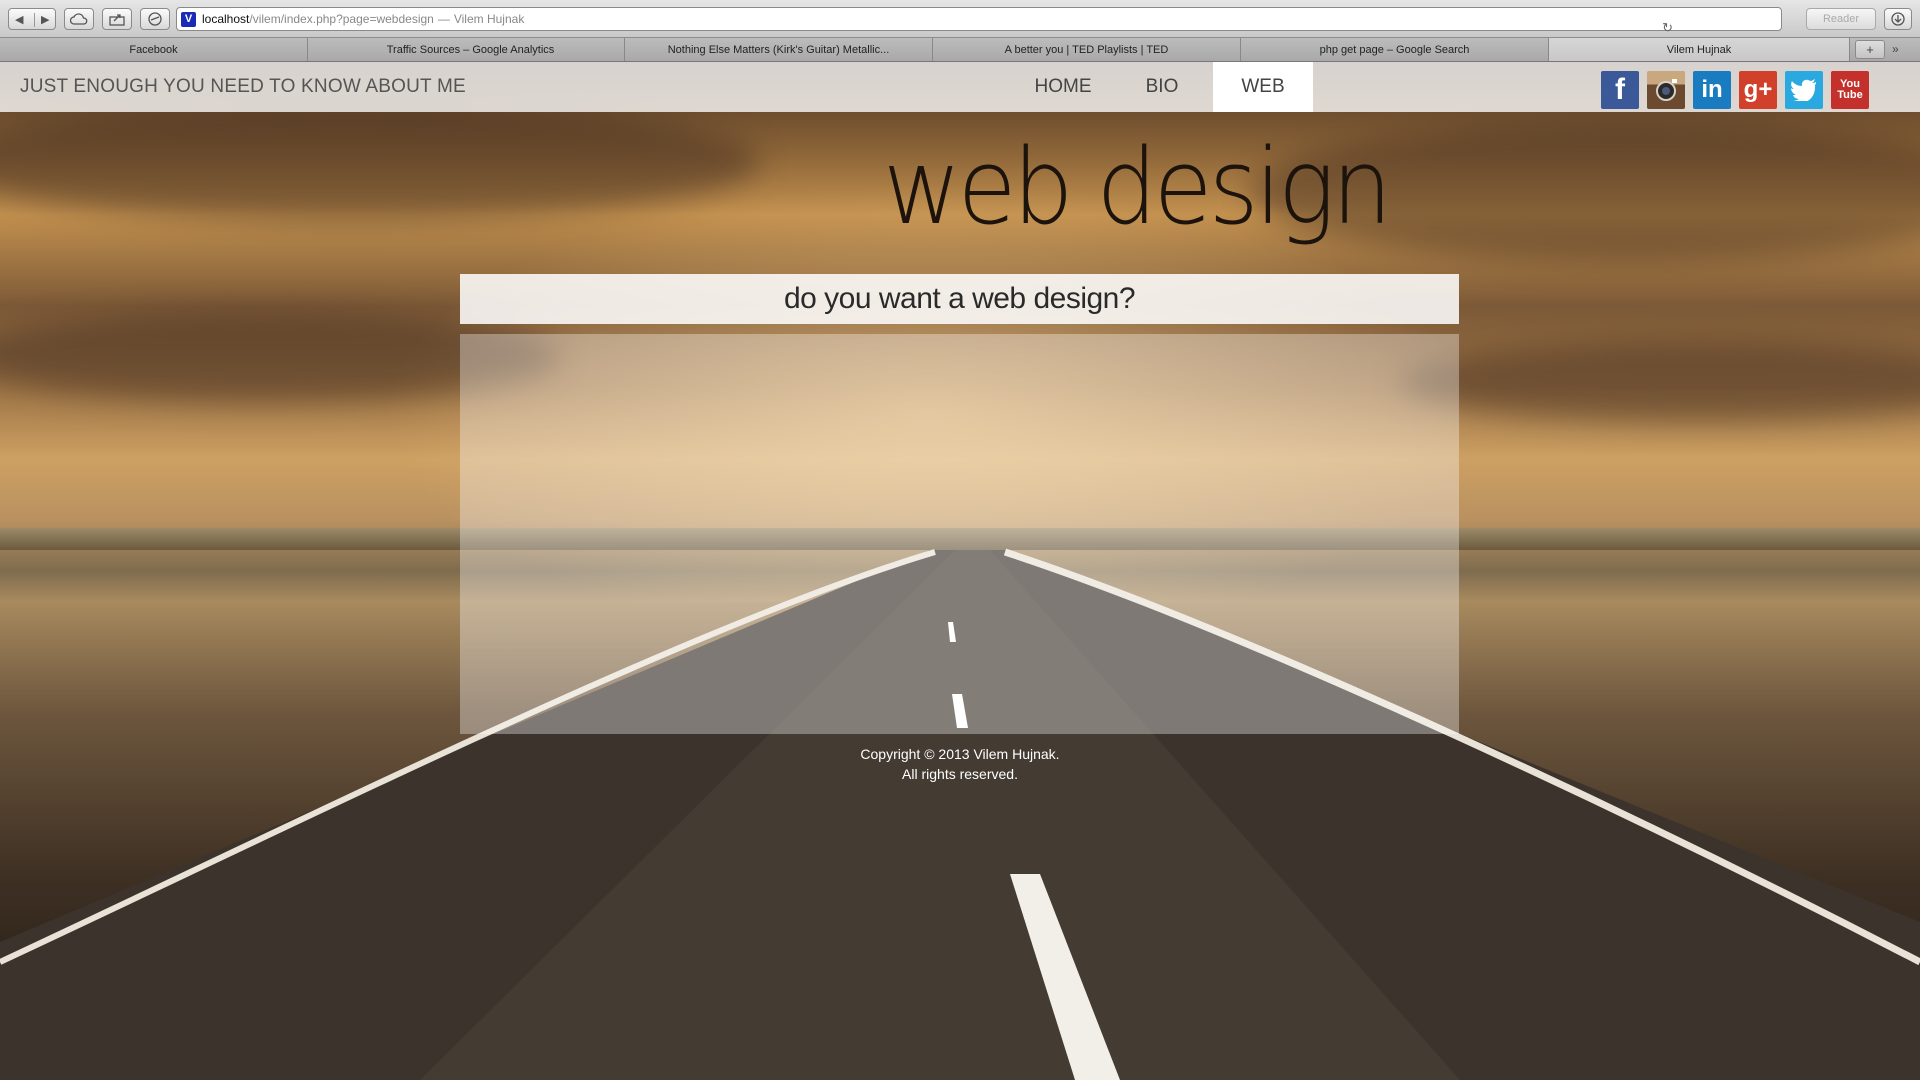  I want to click on cloud-icon, so click(79, 19).